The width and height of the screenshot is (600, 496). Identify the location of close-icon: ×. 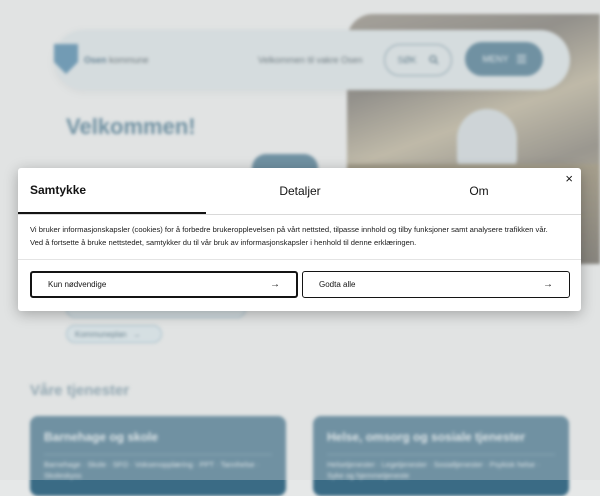
(569, 179).